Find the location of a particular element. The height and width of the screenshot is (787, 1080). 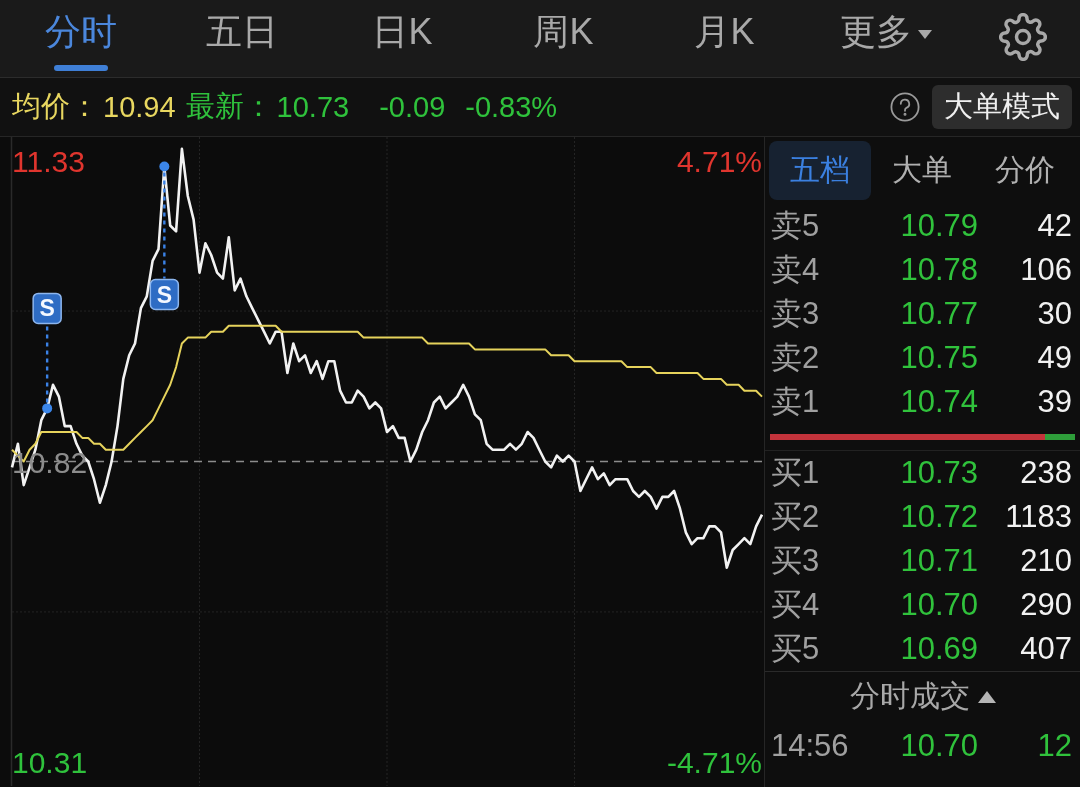

ask-volume: 42 is located at coordinates (1054, 226).